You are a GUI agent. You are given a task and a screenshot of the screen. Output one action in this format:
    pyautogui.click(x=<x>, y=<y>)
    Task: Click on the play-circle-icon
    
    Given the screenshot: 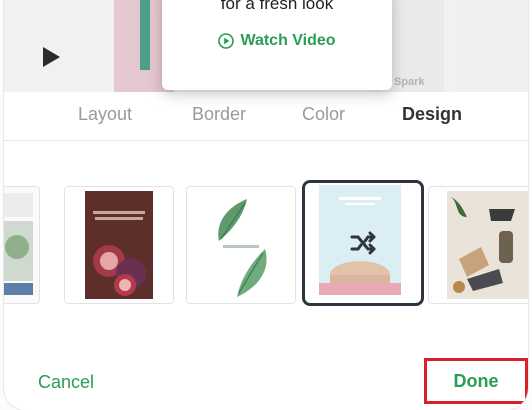 What is the action you would take?
    pyautogui.click(x=226, y=41)
    